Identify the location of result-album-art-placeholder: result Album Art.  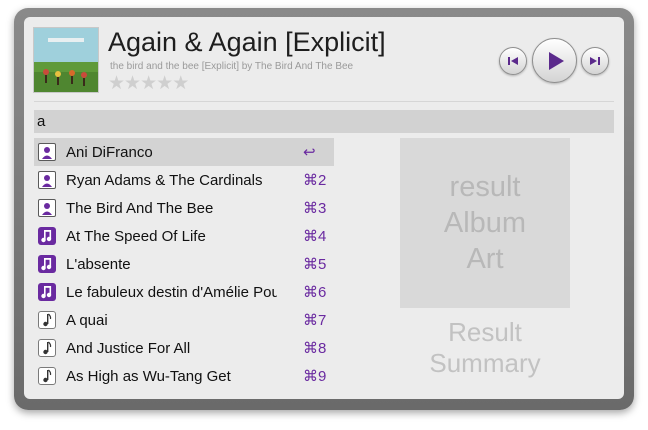
(485, 223).